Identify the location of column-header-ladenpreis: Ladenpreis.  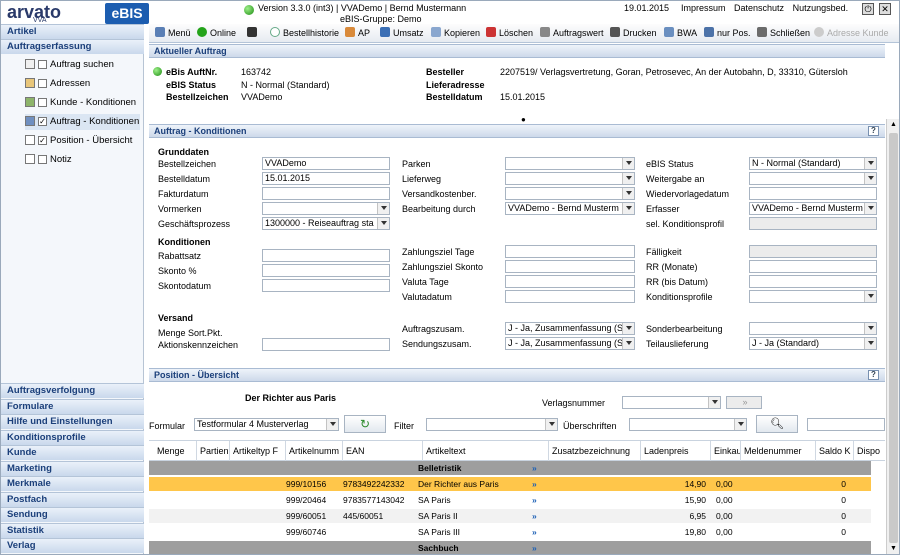
(676, 451).